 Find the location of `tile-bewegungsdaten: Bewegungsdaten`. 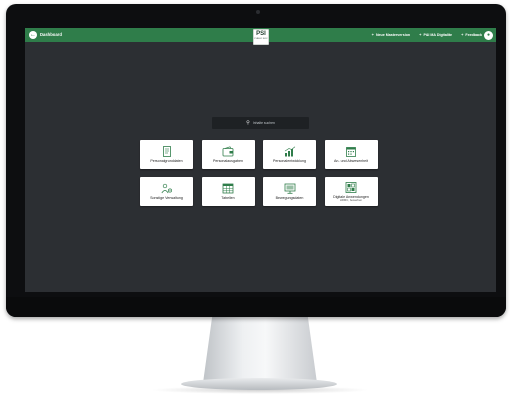

tile-bewegungsdaten: Bewegungsdaten is located at coordinates (289, 191).